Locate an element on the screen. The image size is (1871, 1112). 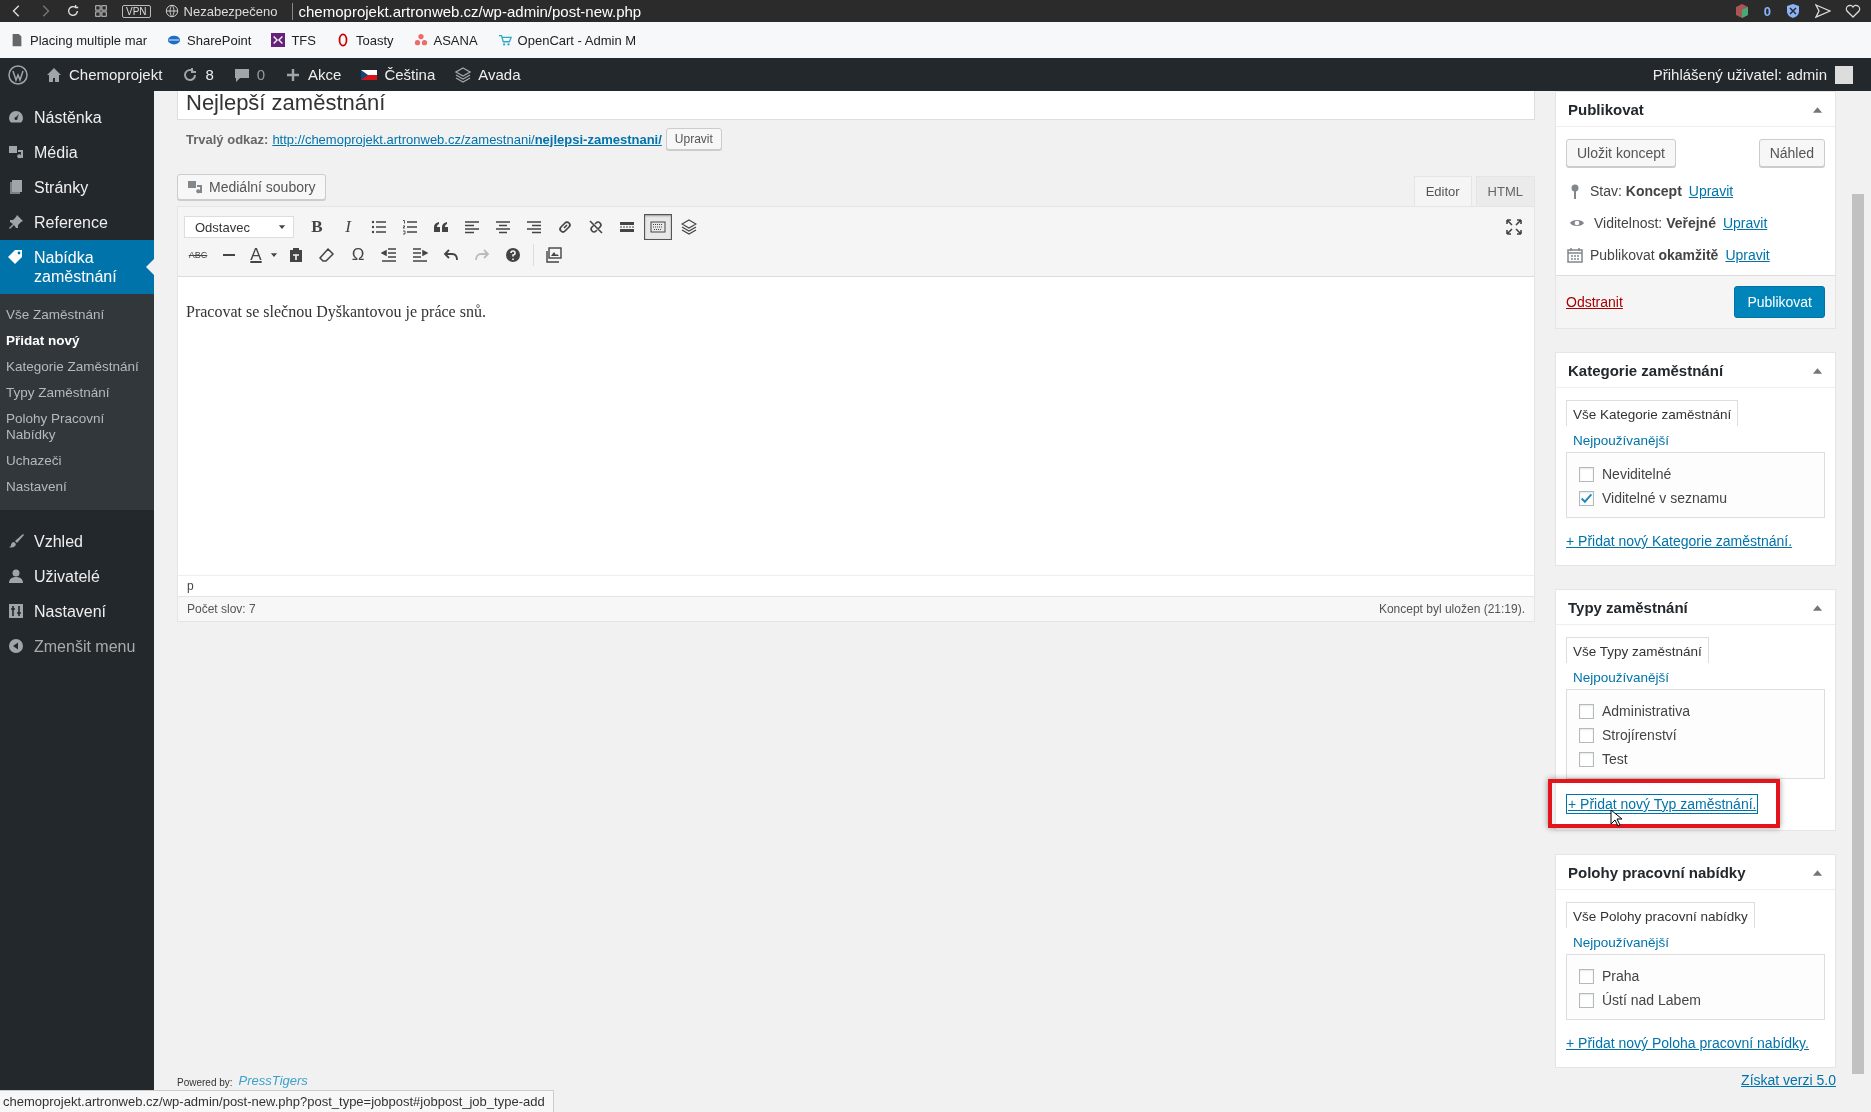
sidebar-menu-item: Zmenšit menu is located at coordinates (77, 646).